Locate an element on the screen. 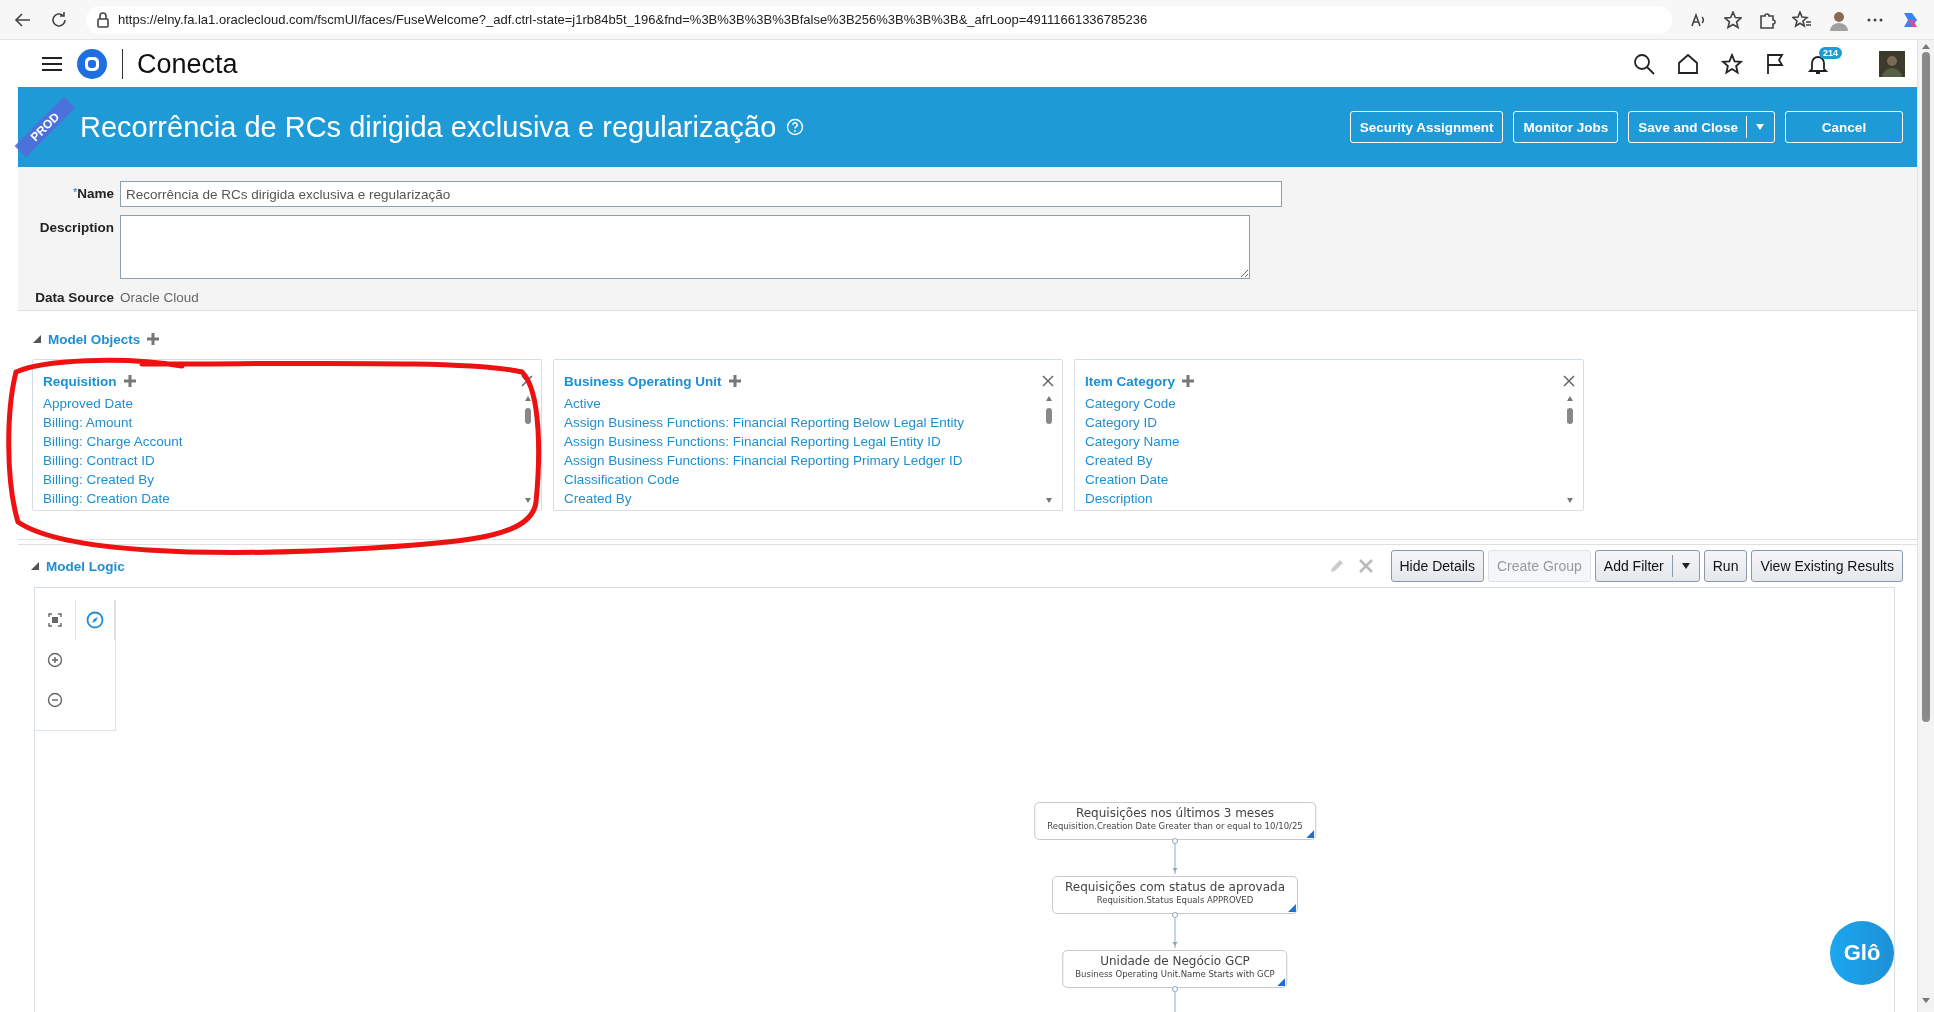  flag-icon is located at coordinates (1775, 63).